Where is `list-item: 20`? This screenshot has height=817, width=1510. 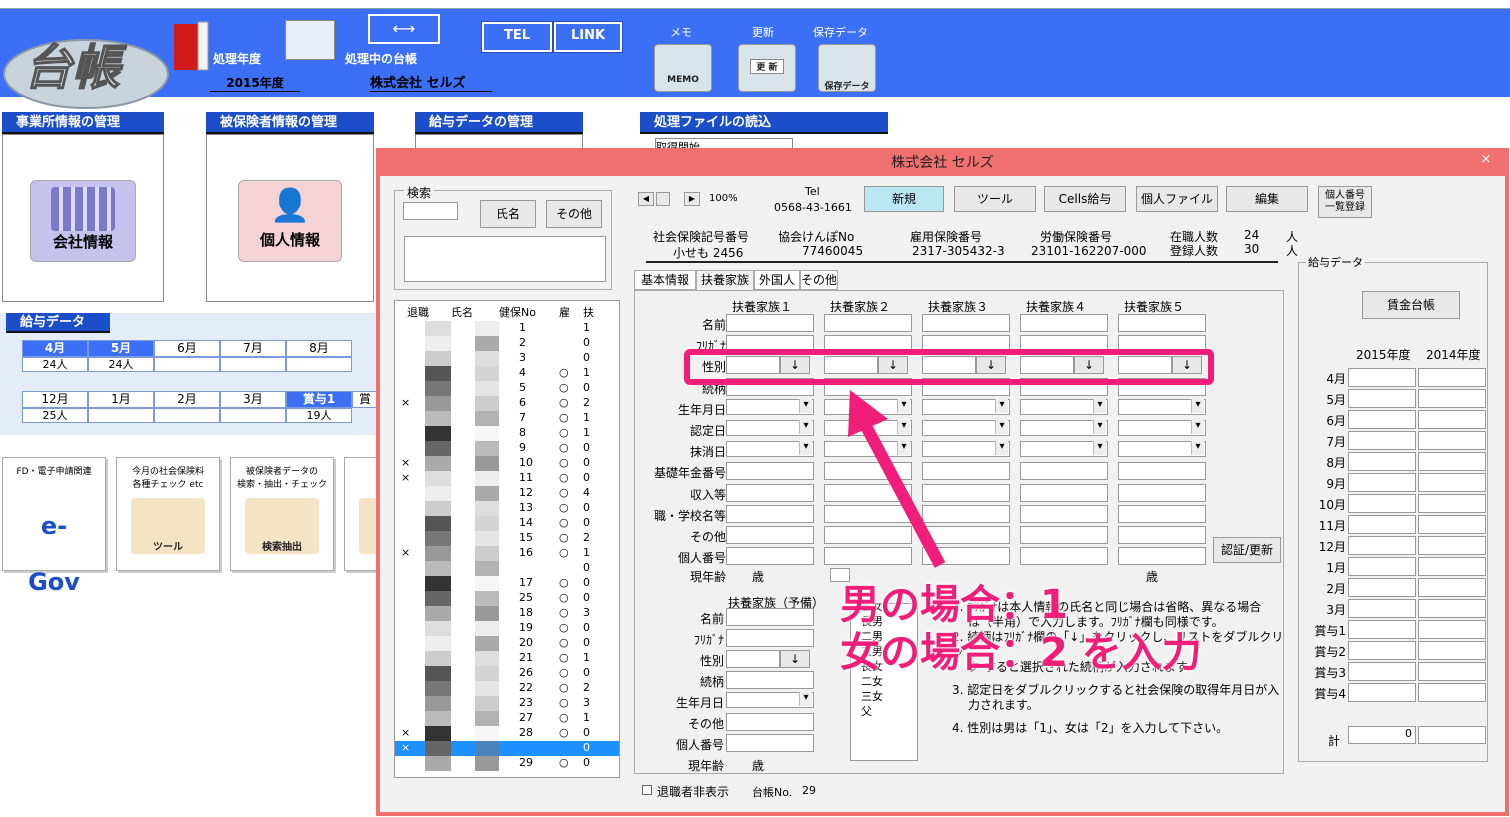 list-item: 20 is located at coordinates (507, 343).